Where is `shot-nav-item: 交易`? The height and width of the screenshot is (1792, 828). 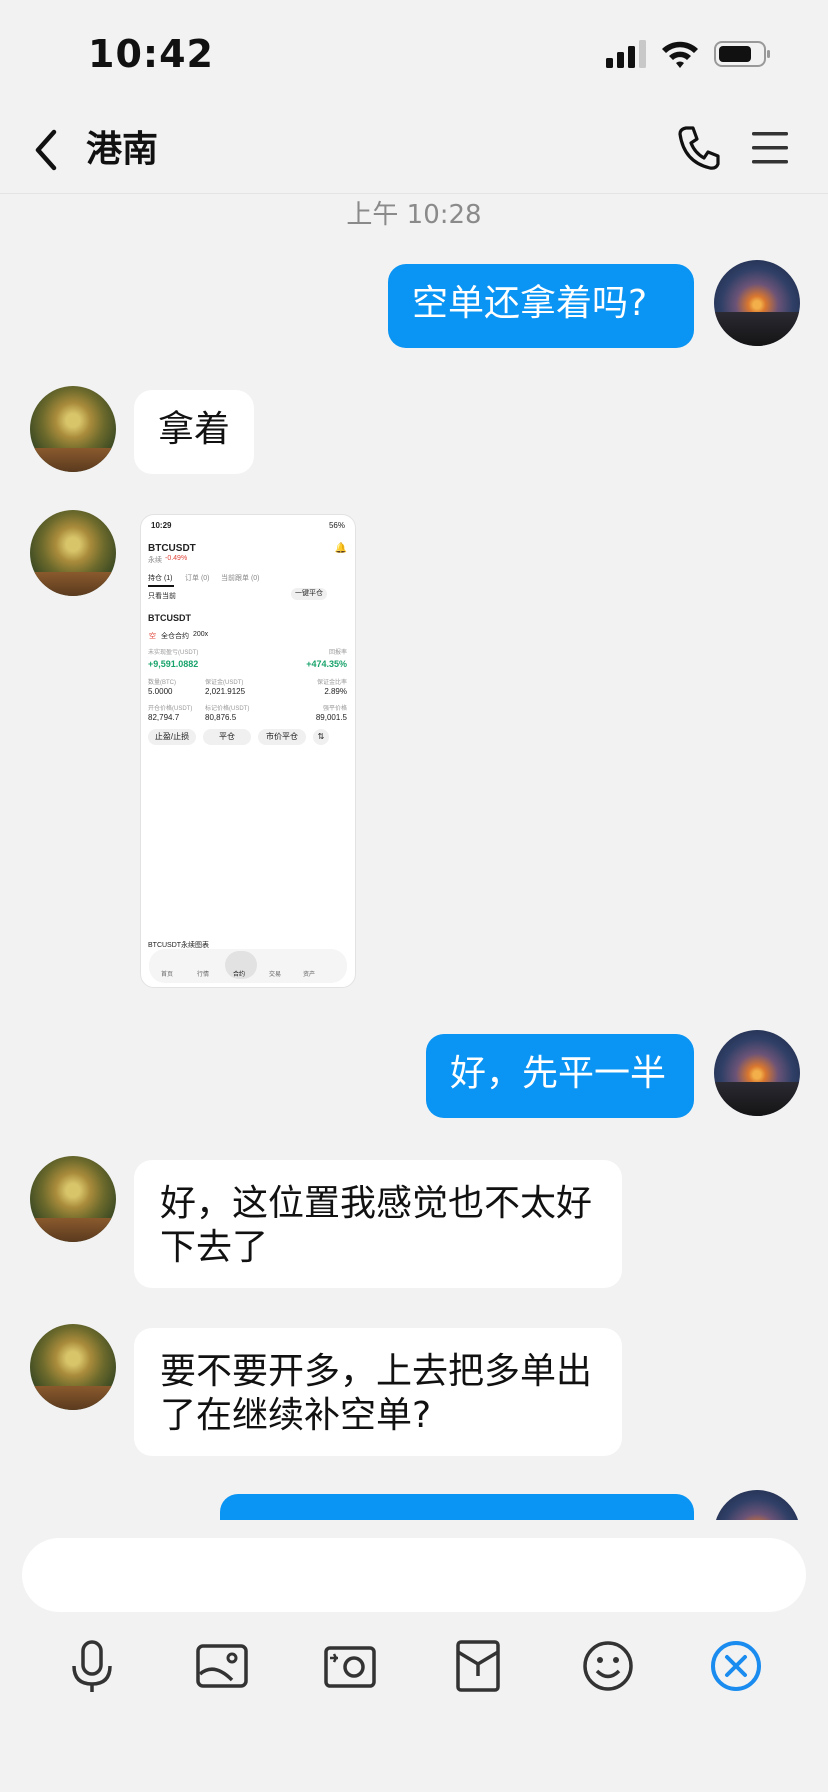 shot-nav-item: 交易 is located at coordinates (275, 975).